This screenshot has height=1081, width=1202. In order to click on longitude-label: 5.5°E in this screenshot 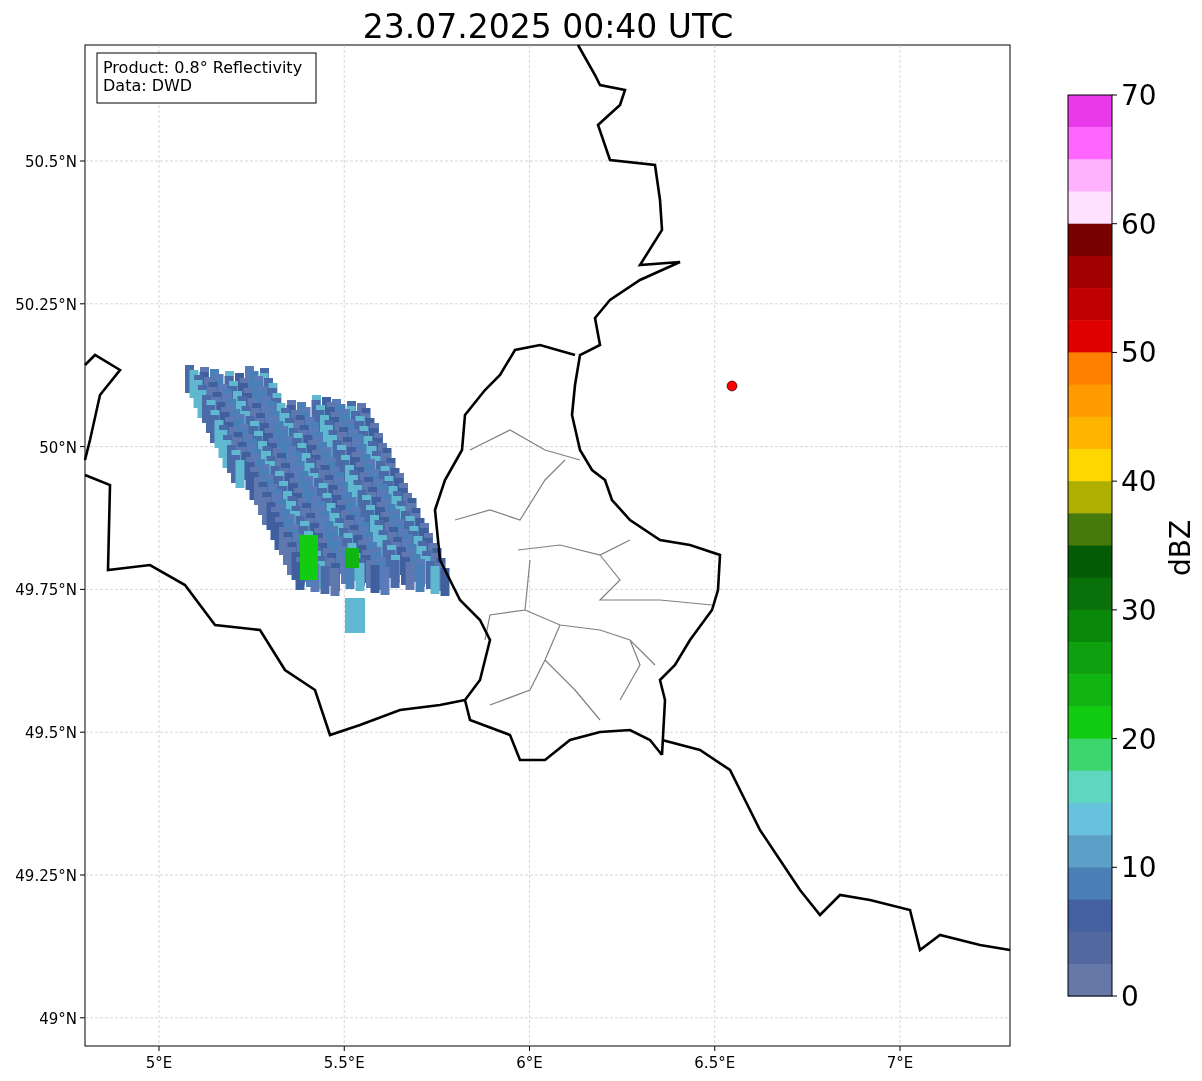, I will do `click(344, 1063)`.